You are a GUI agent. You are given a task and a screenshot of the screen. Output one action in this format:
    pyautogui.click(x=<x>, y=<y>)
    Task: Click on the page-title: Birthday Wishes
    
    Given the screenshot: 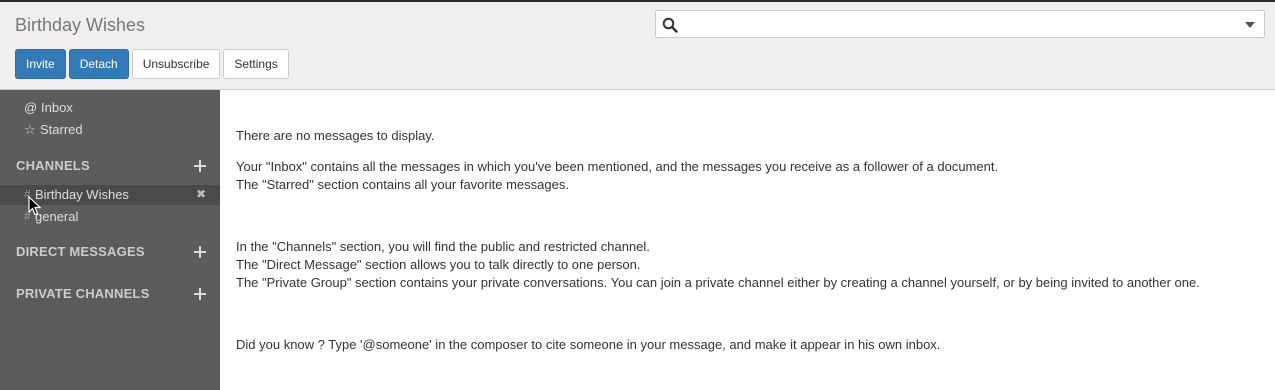 What is the action you would take?
    pyautogui.click(x=80, y=25)
    